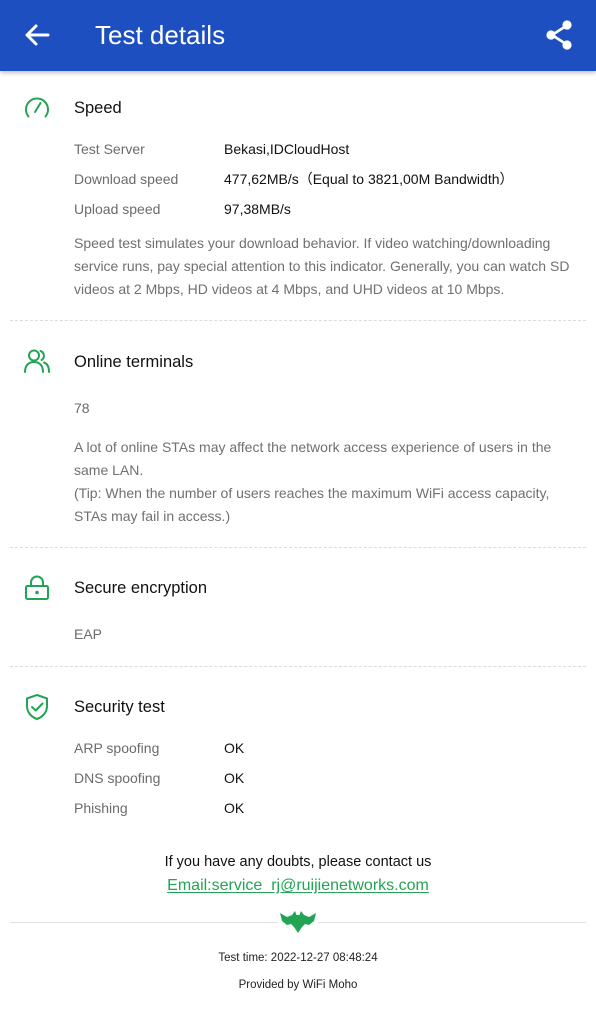 The image size is (596, 1024). I want to click on security-test-title: Security test, so click(119, 707).